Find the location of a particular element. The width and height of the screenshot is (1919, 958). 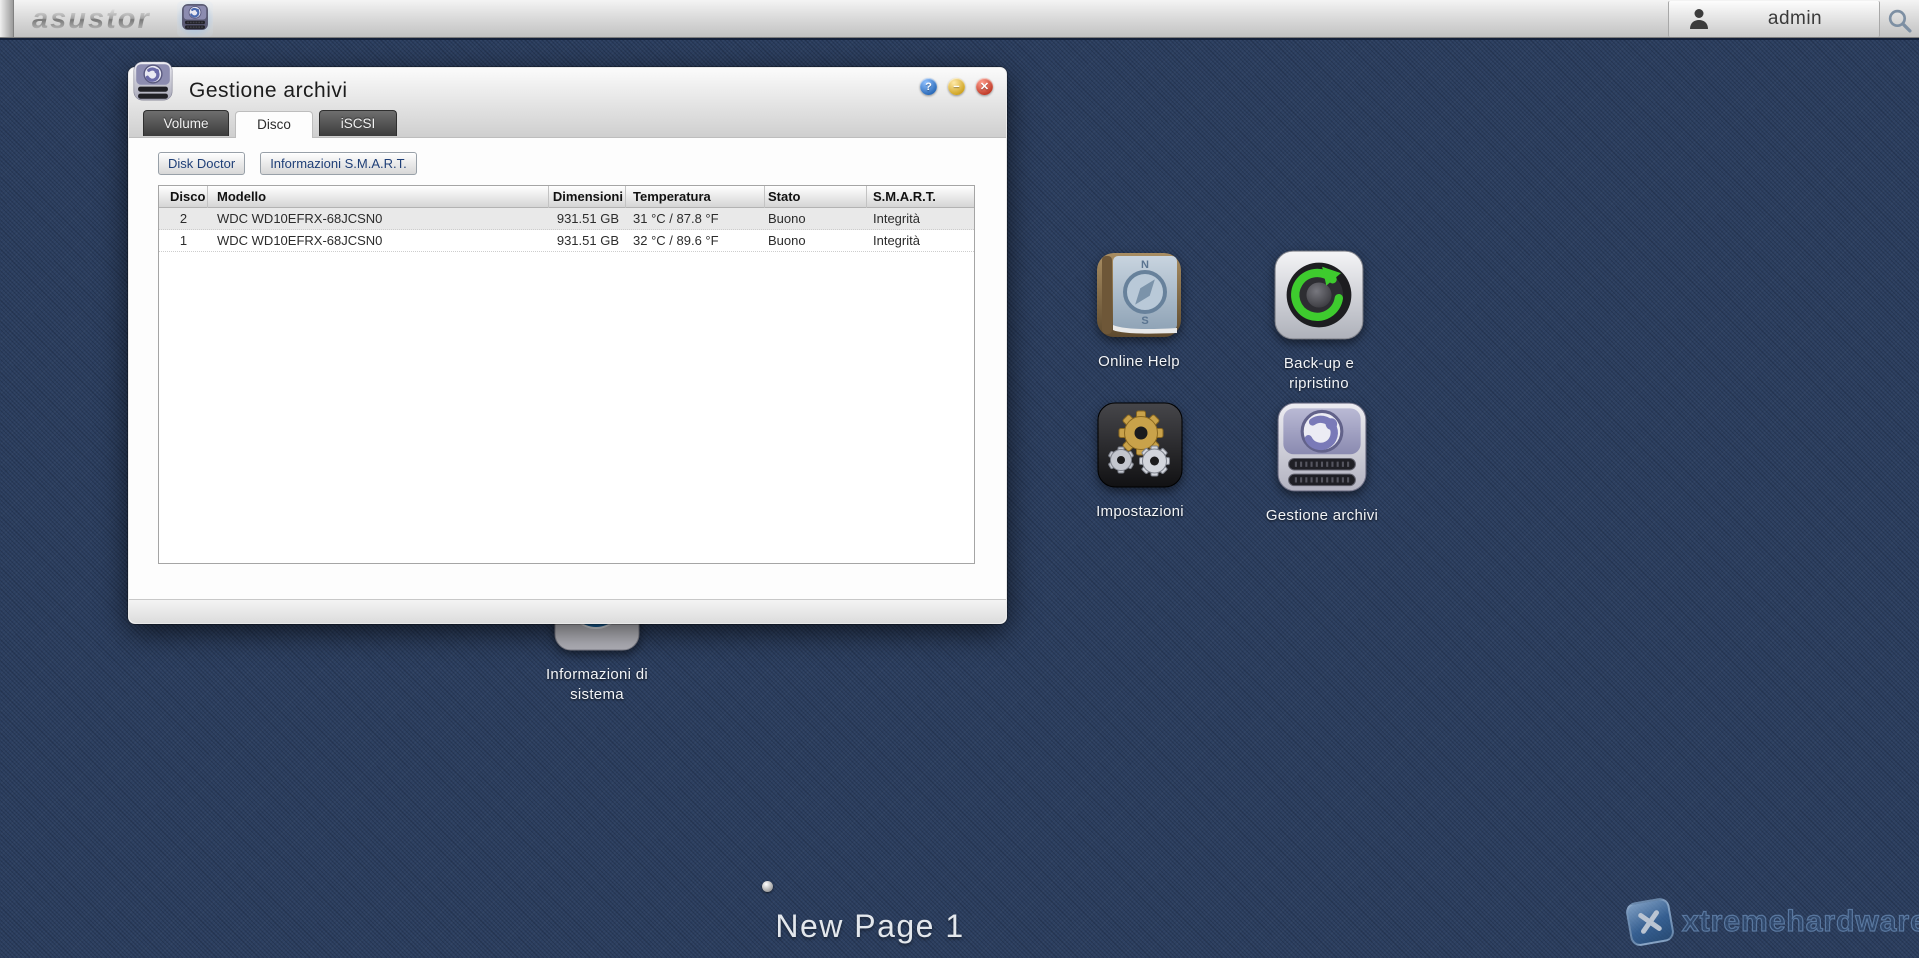

user-menu-button: admin is located at coordinates (1774, 19).